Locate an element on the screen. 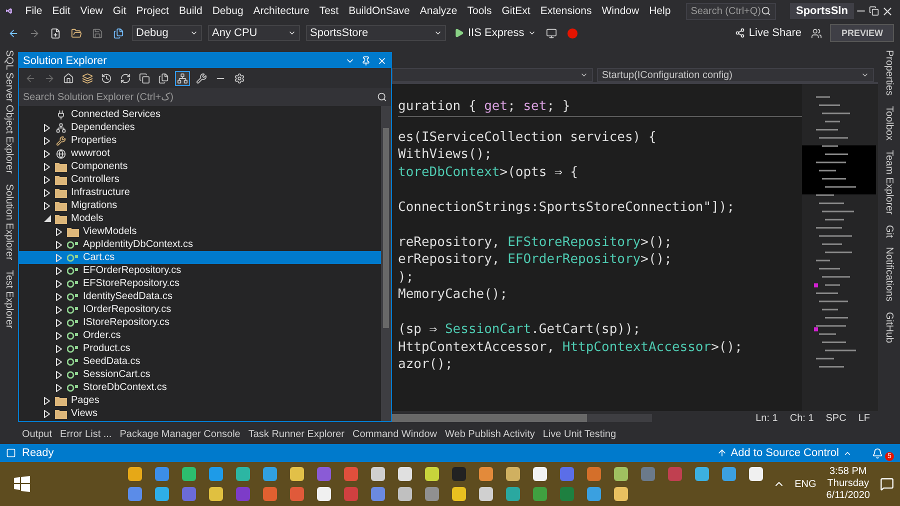  menu-item: Tools is located at coordinates (479, 11).